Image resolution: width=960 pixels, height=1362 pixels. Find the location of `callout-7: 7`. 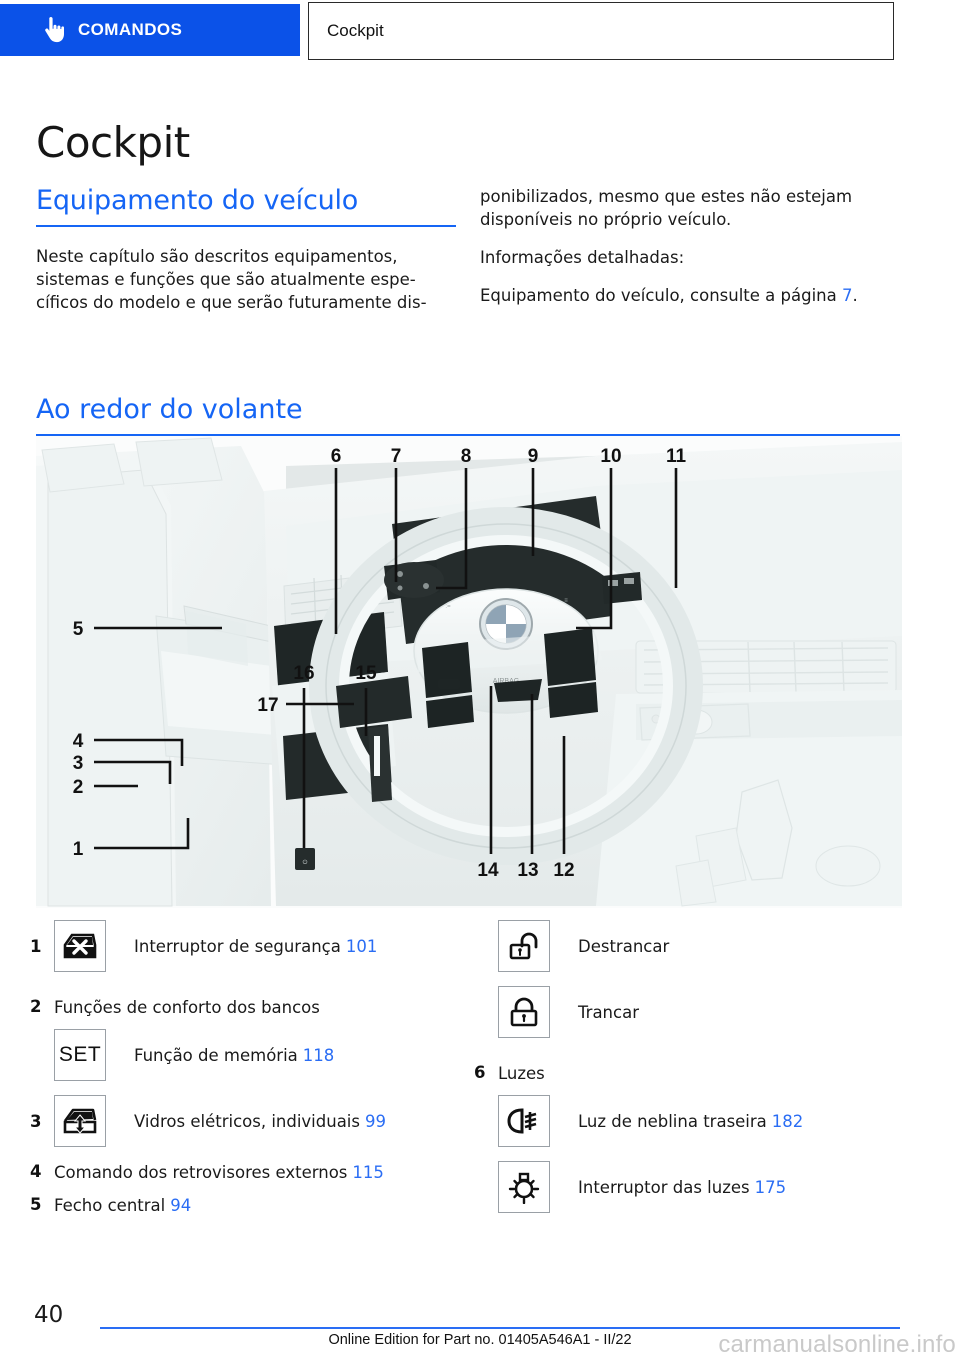

callout-7: 7 is located at coordinates (396, 456).